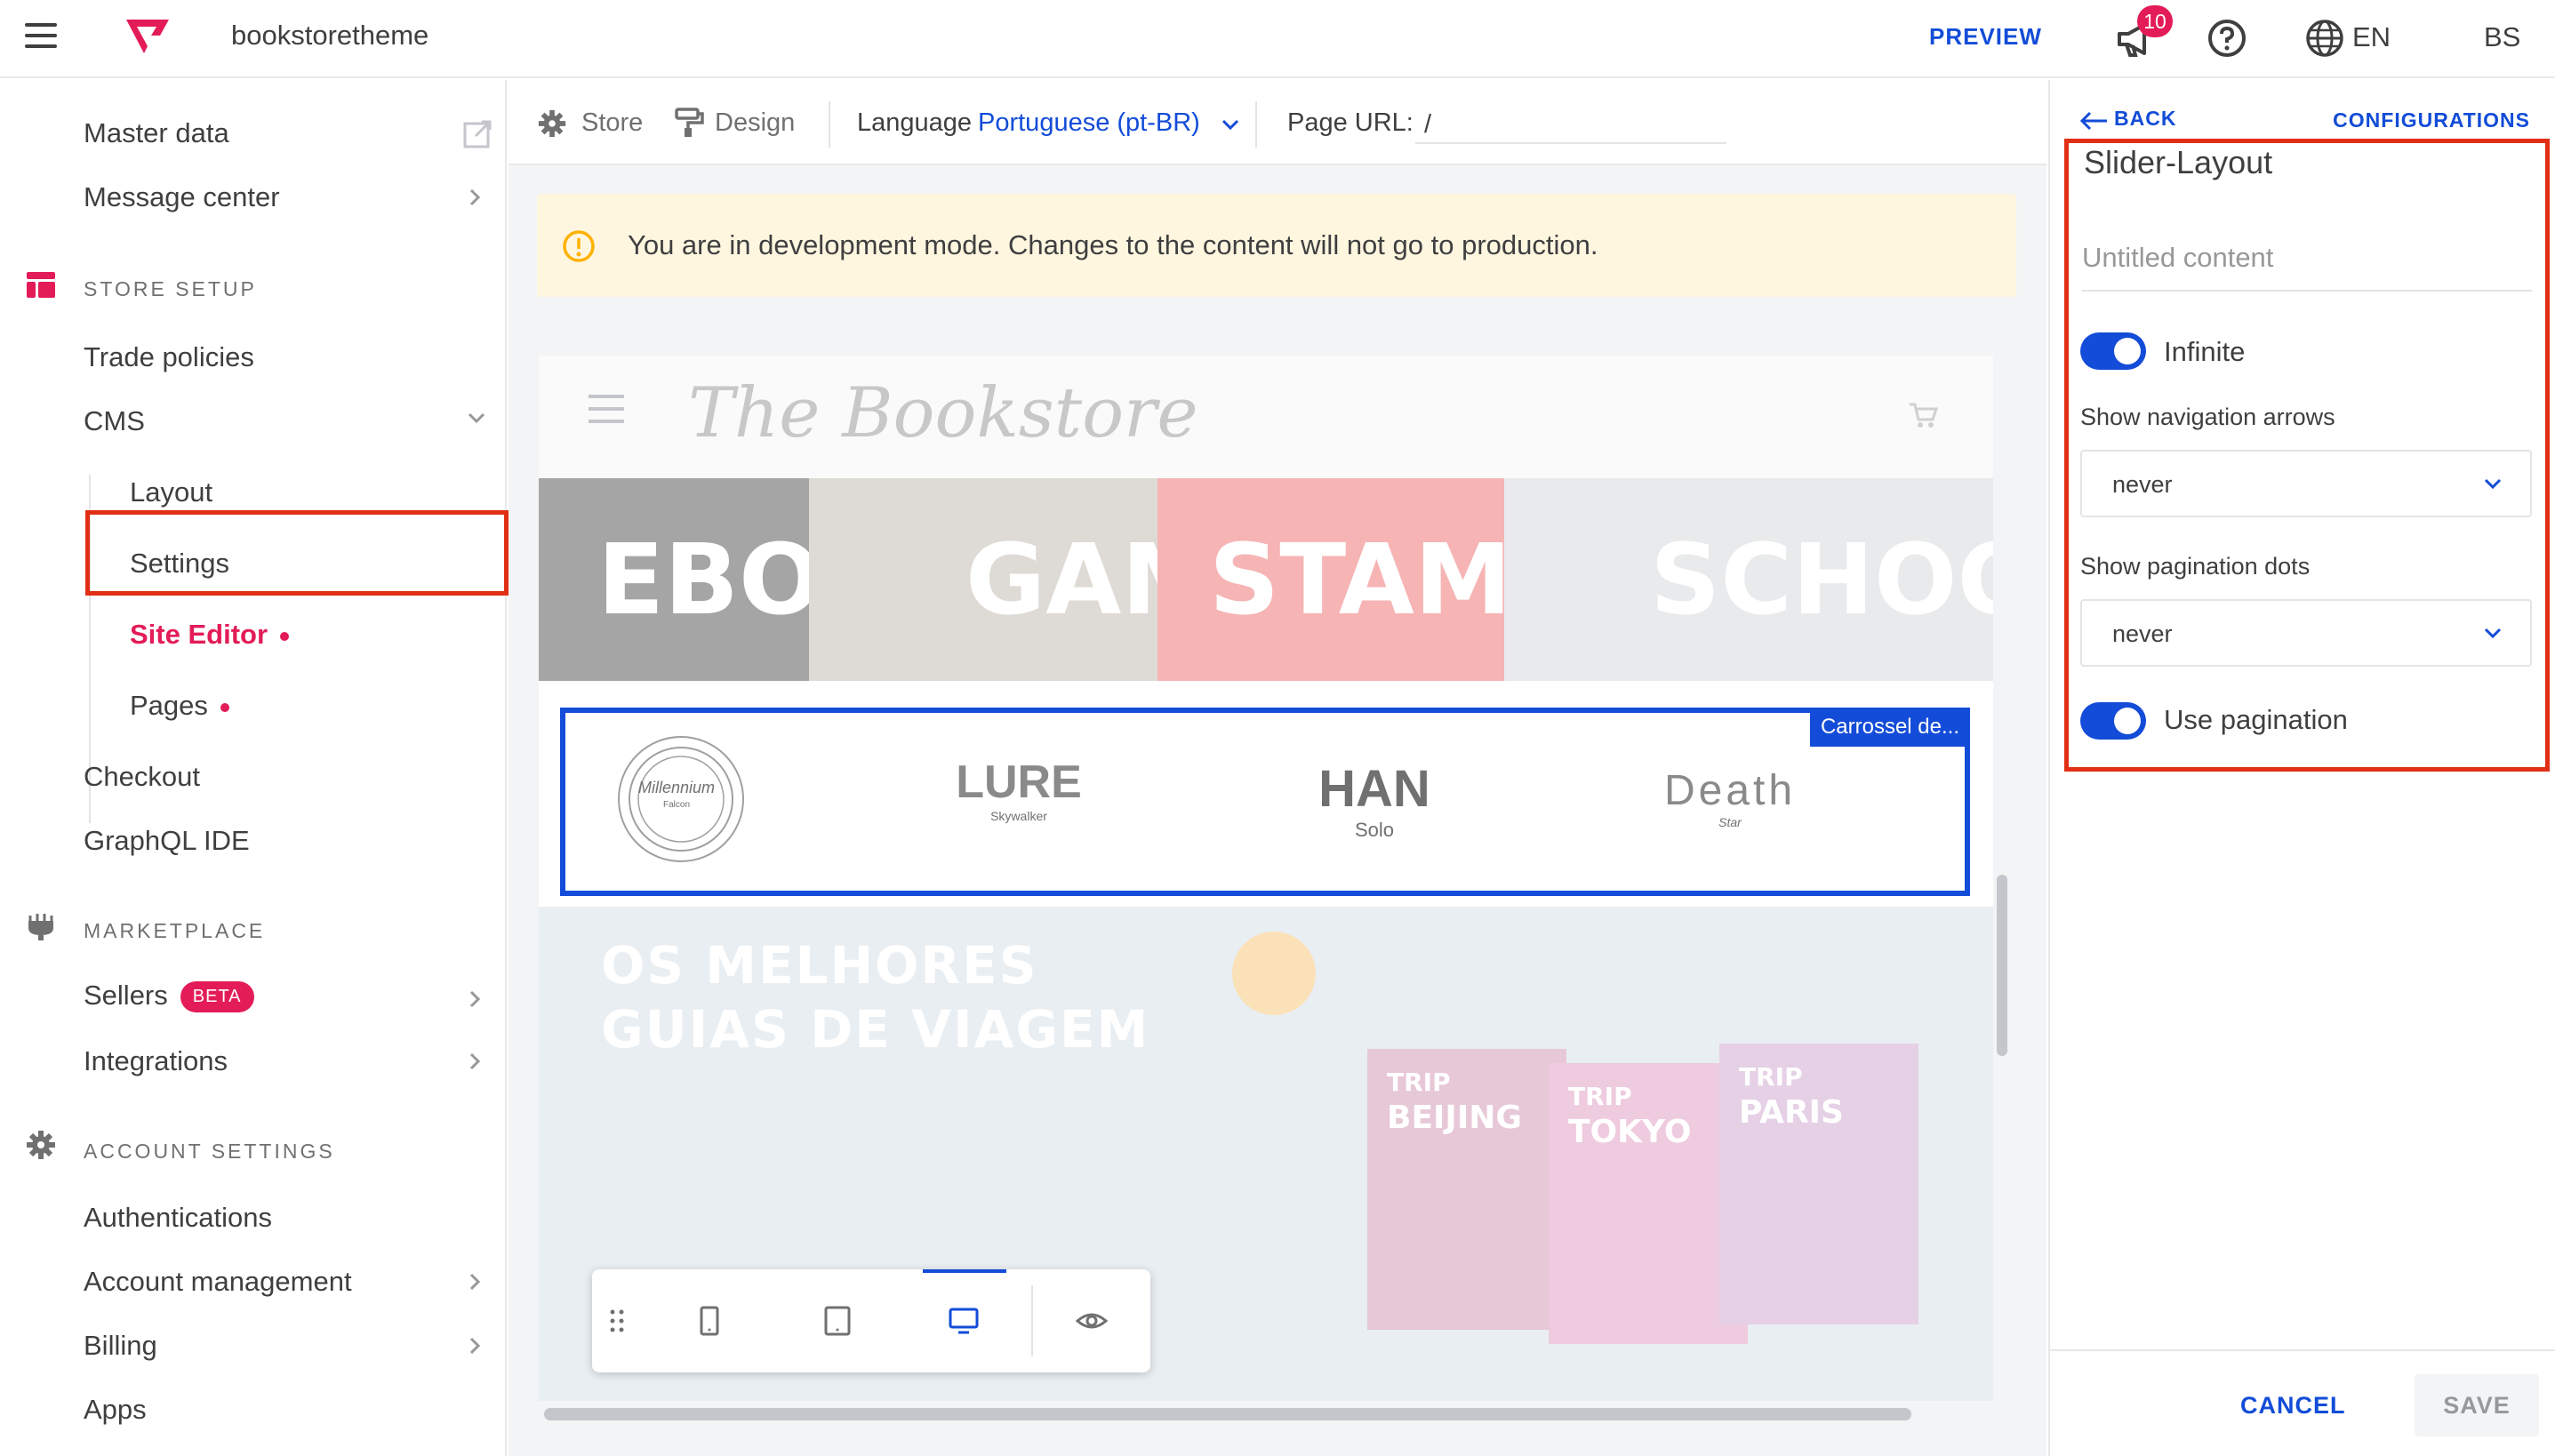 This screenshot has height=1456, width=2555. I want to click on sun-illustration, so click(1274, 973).